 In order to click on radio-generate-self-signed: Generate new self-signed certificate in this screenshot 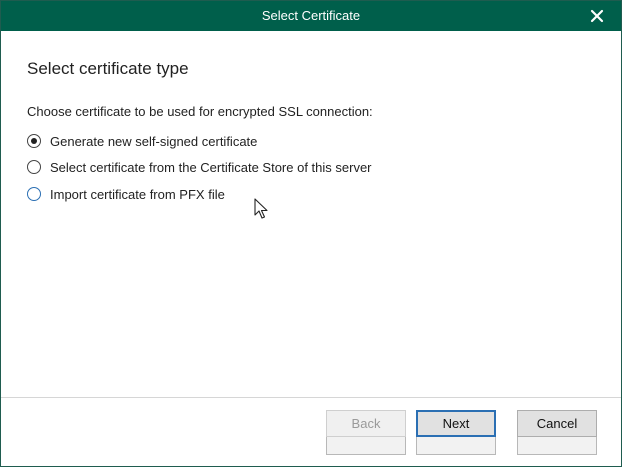, I will do `click(142, 141)`.